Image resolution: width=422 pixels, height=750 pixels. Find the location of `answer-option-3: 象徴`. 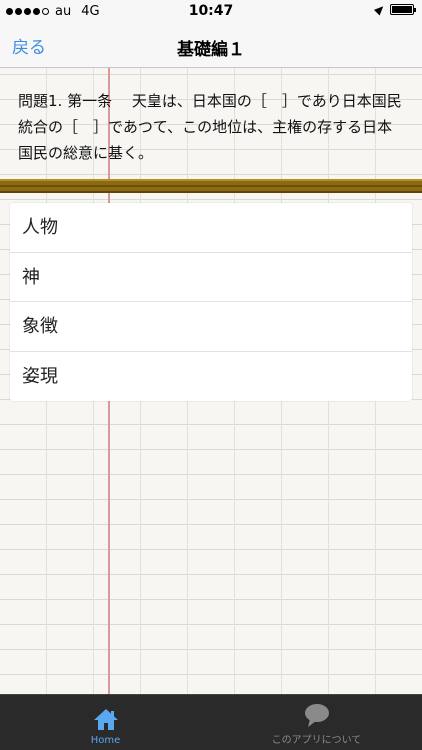

answer-option-3: 象徴 is located at coordinates (211, 327).